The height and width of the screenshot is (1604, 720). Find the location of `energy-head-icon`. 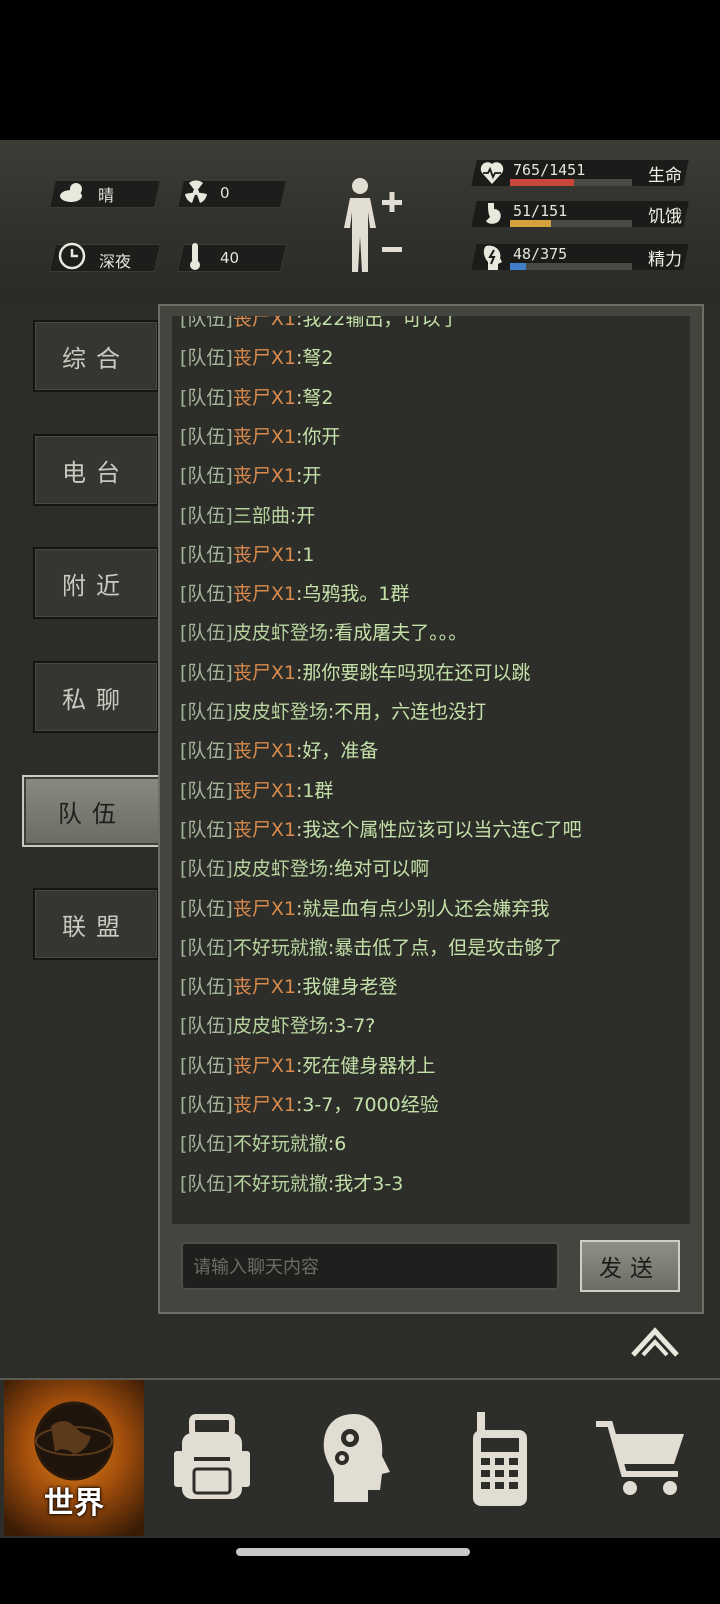

energy-head-icon is located at coordinates (492, 257).